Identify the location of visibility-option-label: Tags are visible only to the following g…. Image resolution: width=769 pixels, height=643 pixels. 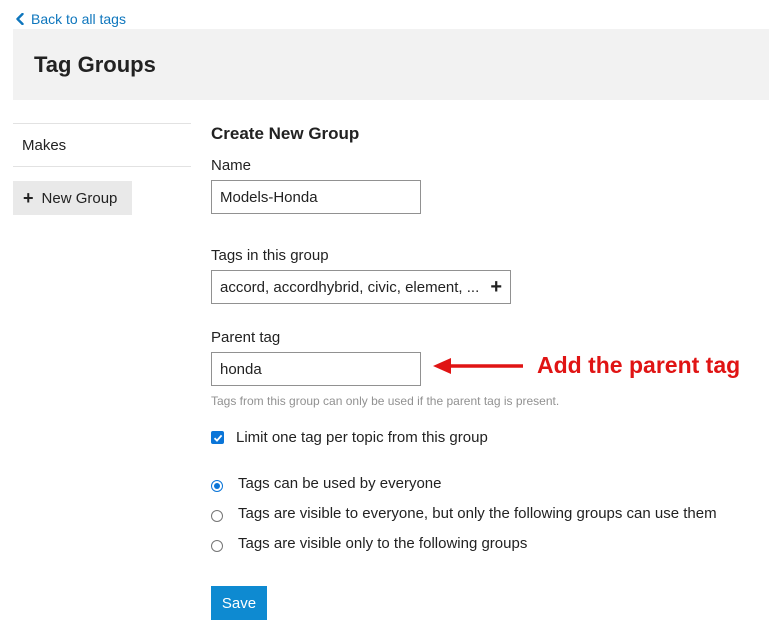
(383, 543).